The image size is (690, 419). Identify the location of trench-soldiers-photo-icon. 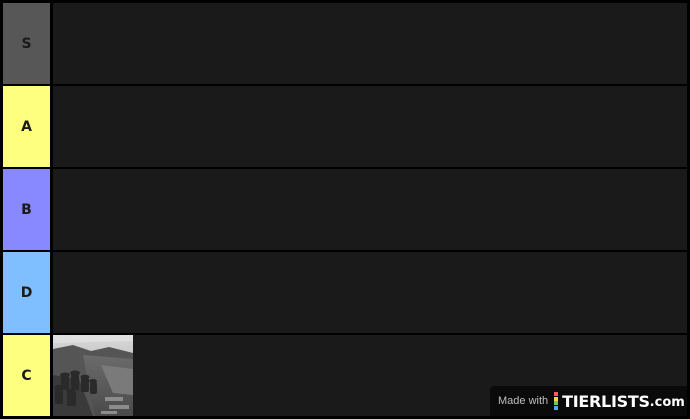
(93, 375).